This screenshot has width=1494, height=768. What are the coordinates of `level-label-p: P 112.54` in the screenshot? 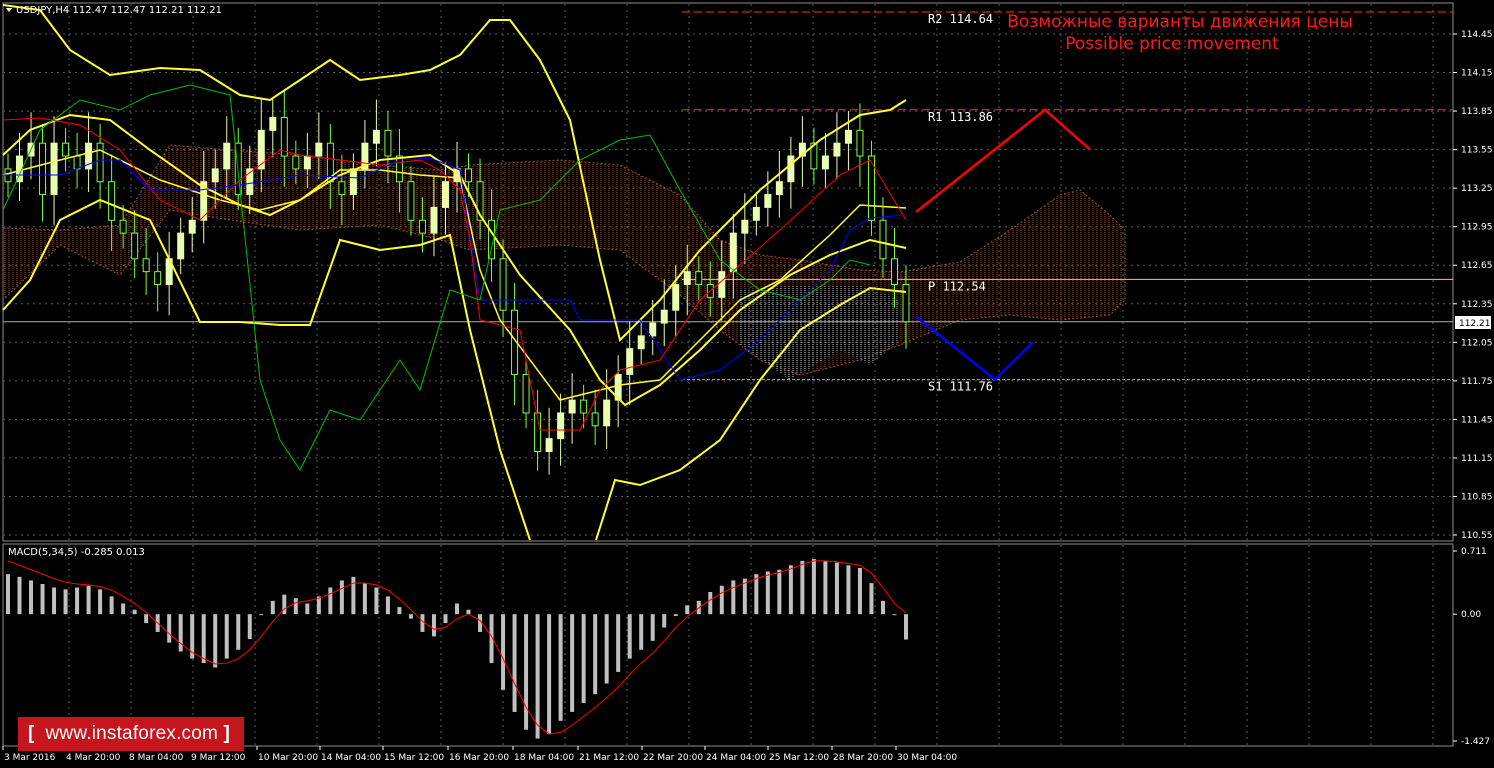 It's located at (957, 286).